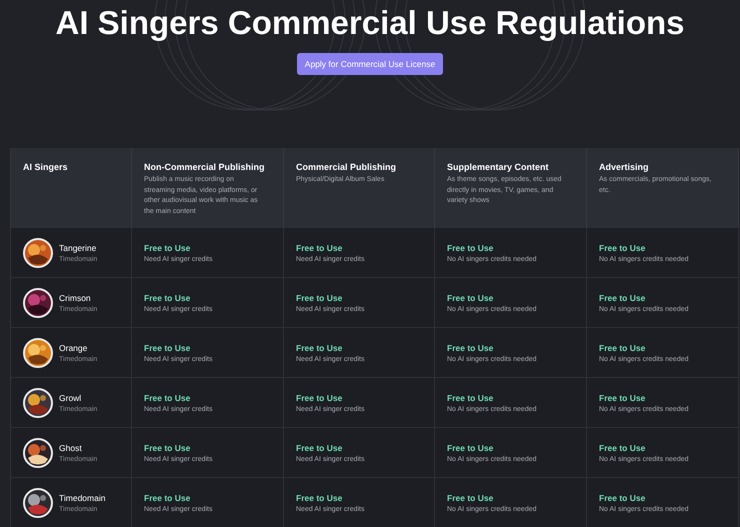 The image size is (740, 527). What do you see at coordinates (204, 167) in the screenshot?
I see `column-header: Non-Commercial Publishing` at bounding box center [204, 167].